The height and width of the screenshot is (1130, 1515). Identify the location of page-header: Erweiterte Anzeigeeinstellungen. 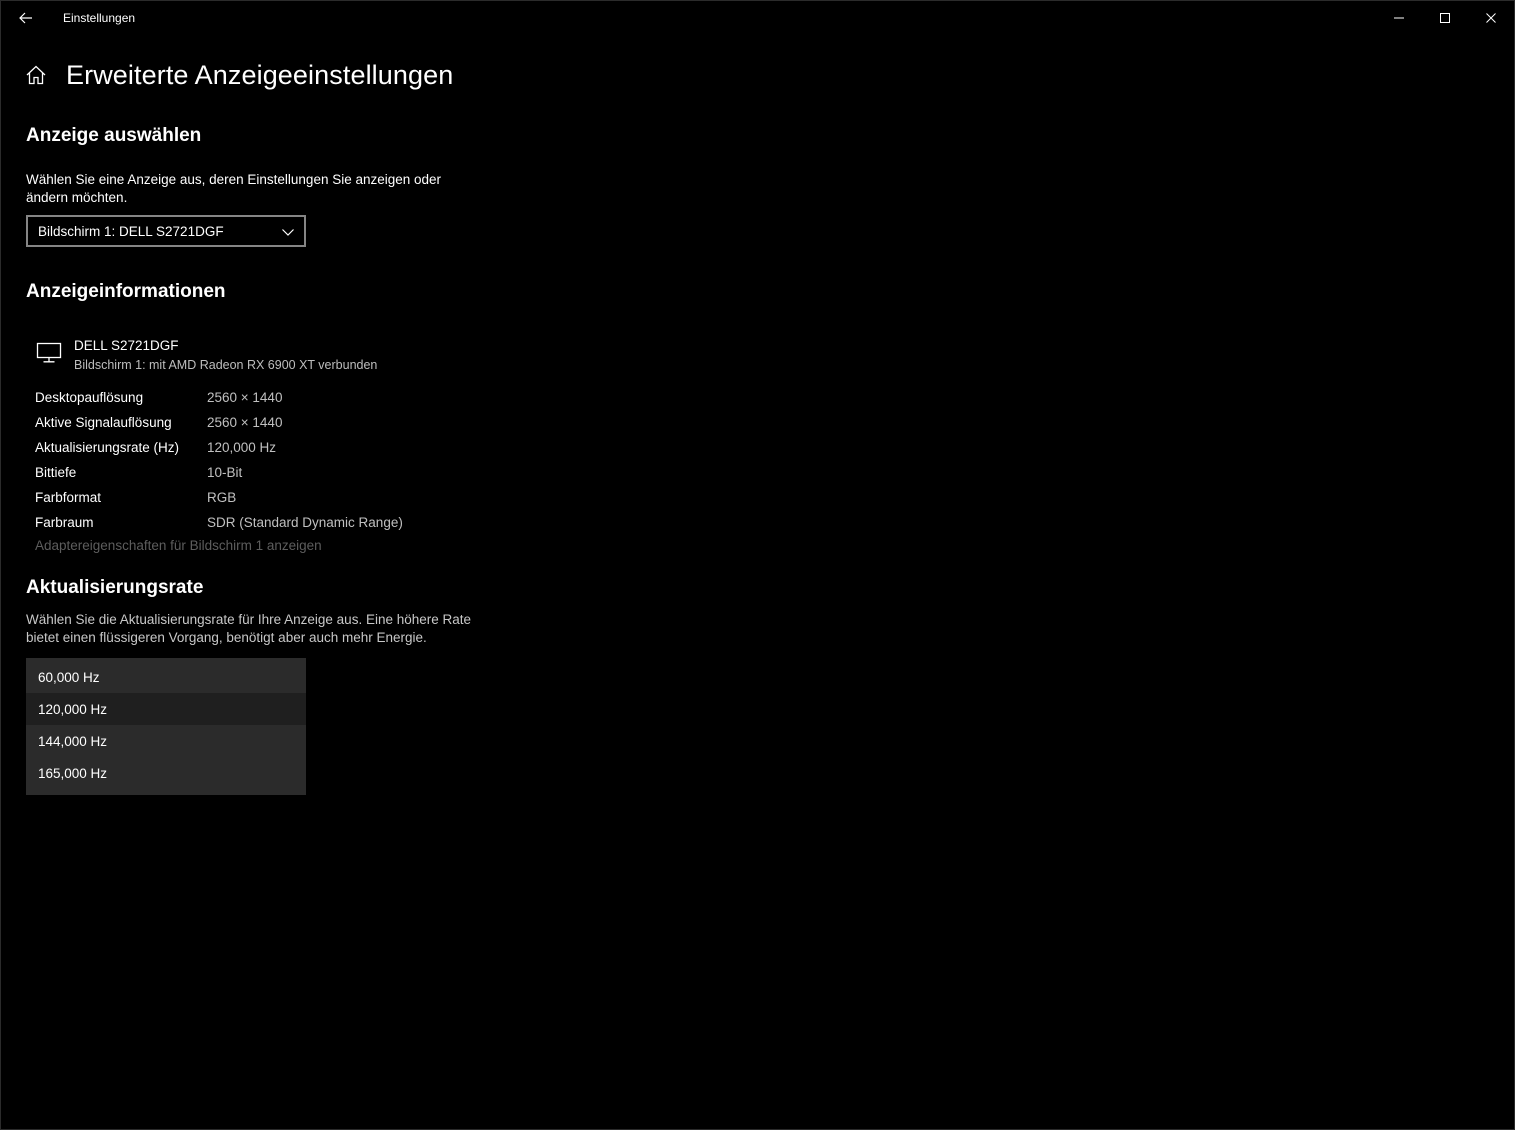
(239, 75).